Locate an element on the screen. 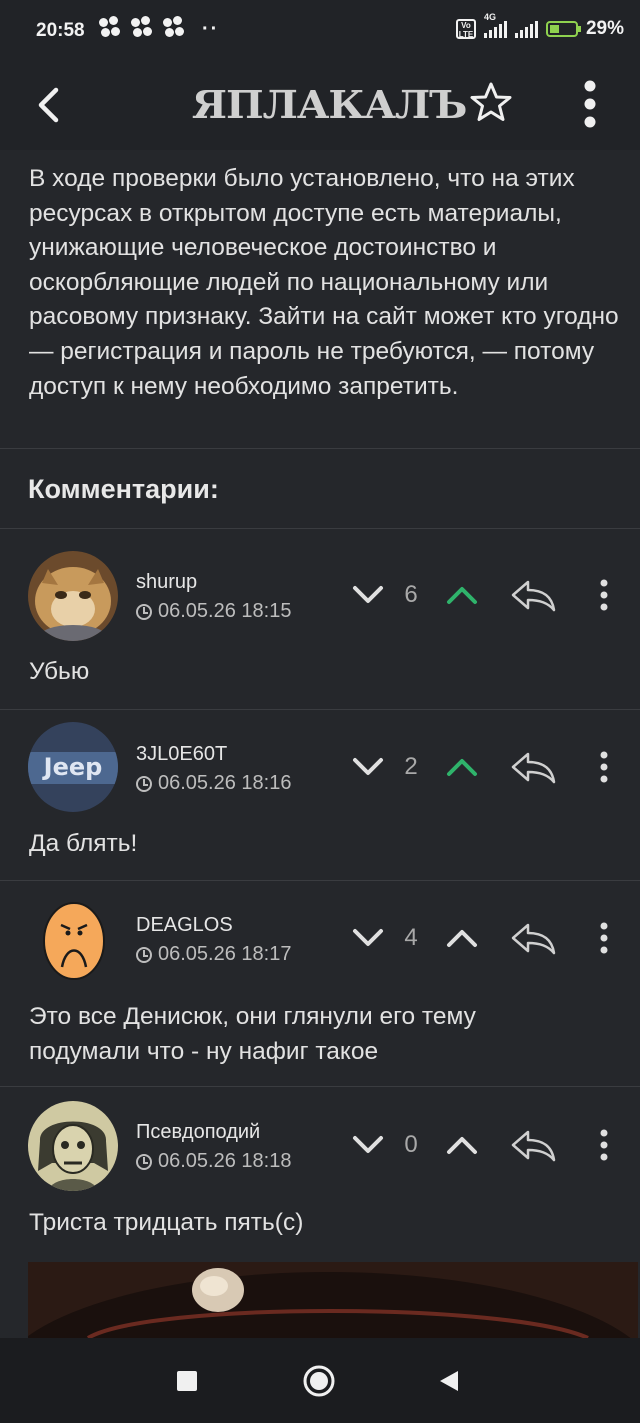 The width and height of the screenshot is (640, 1423). favorite-button is located at coordinates (491, 103).